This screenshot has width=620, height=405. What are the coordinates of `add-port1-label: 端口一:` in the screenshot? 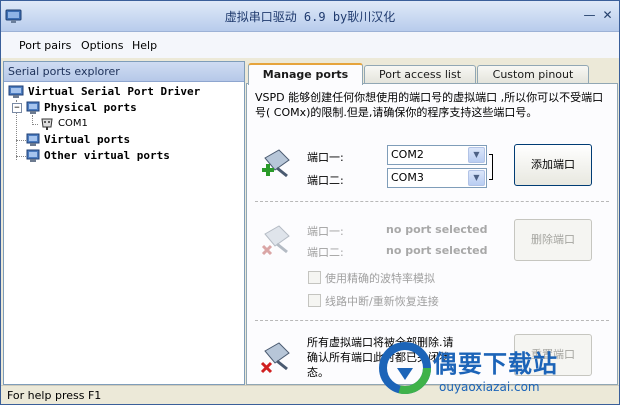 It's located at (325, 157).